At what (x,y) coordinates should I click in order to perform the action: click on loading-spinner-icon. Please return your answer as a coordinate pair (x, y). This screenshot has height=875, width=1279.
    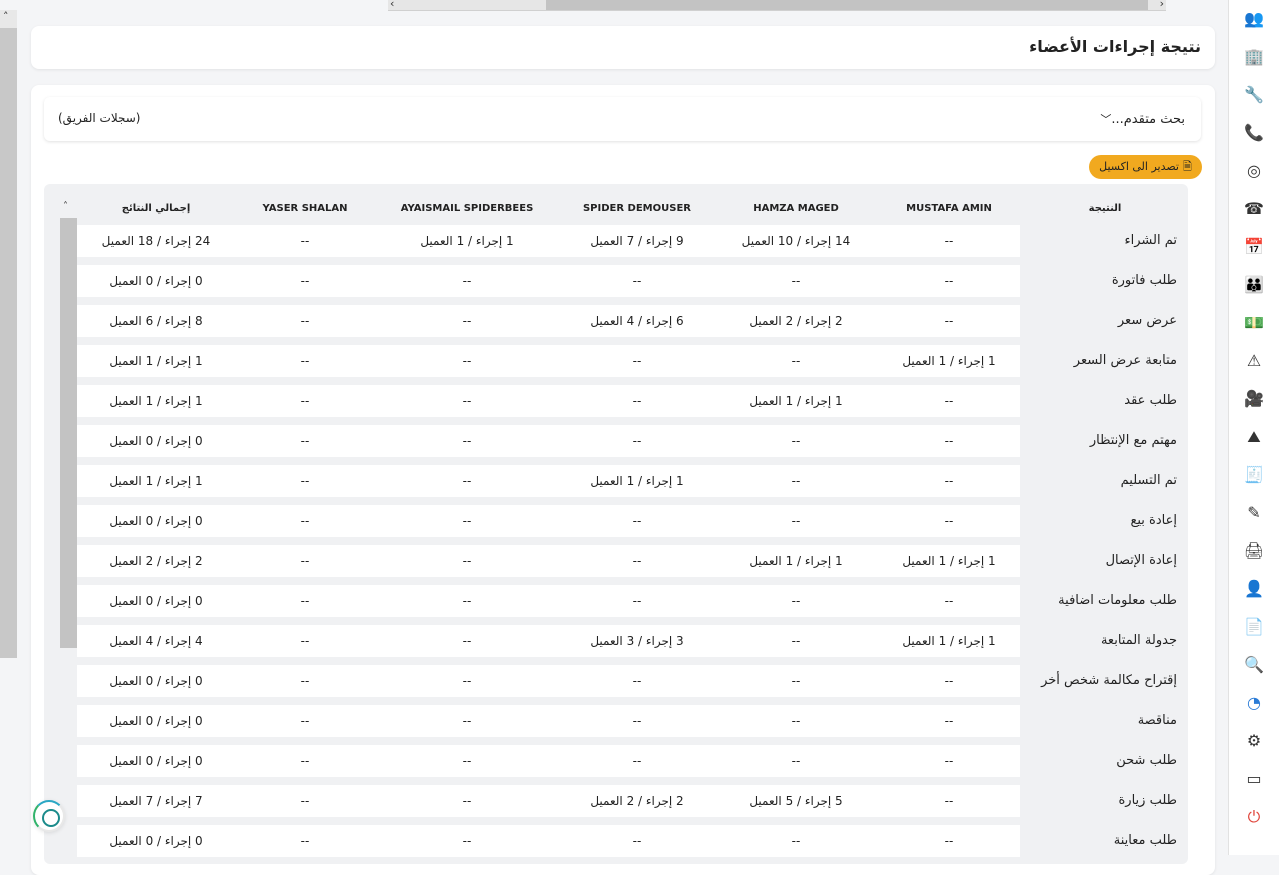
    Looking at the image, I should click on (49, 816).